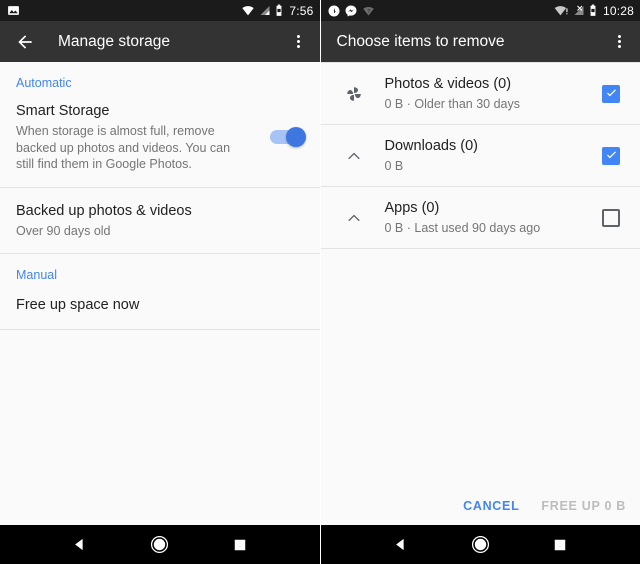 This screenshot has width=640, height=564. What do you see at coordinates (420, 41) in the screenshot?
I see `page-title: Choose items to remove` at bounding box center [420, 41].